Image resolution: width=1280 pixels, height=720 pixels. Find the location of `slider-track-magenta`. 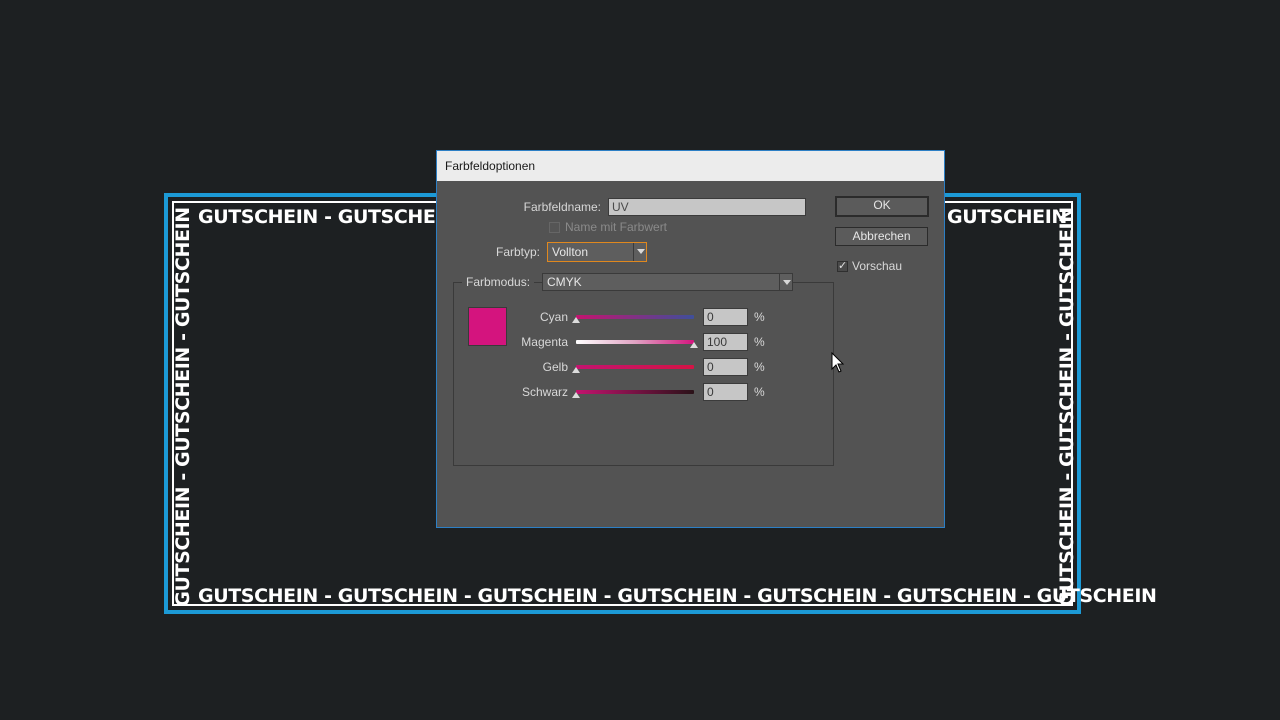

slider-track-magenta is located at coordinates (635, 342).